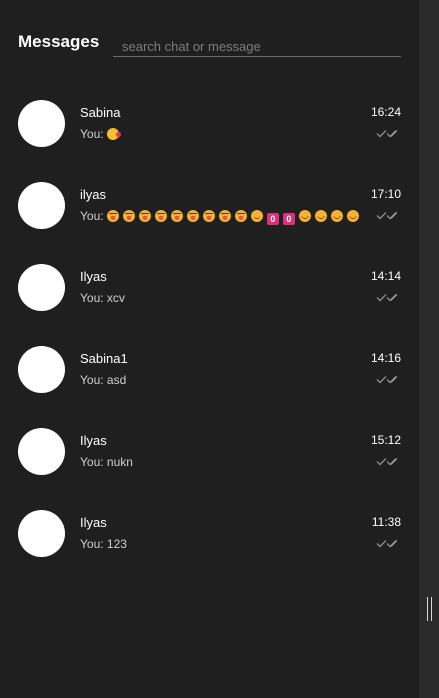 This screenshot has height=698, width=439. I want to click on chat-name: Sabina, so click(100, 112).